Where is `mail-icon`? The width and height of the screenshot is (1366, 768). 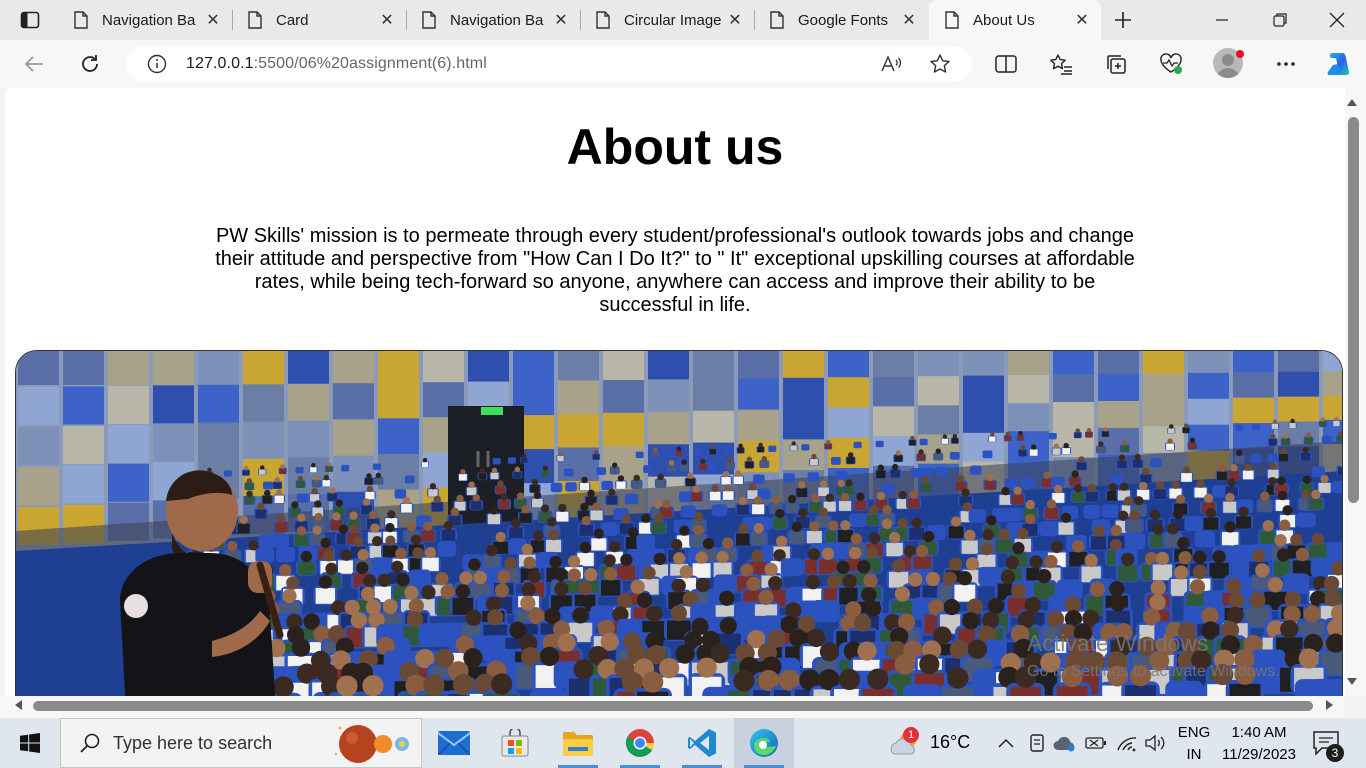
mail-icon is located at coordinates (454, 743).